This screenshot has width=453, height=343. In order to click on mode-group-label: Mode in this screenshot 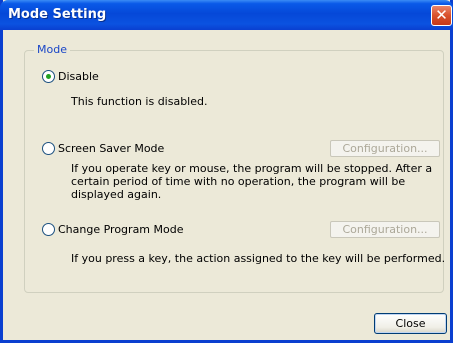, I will do `click(52, 49)`.